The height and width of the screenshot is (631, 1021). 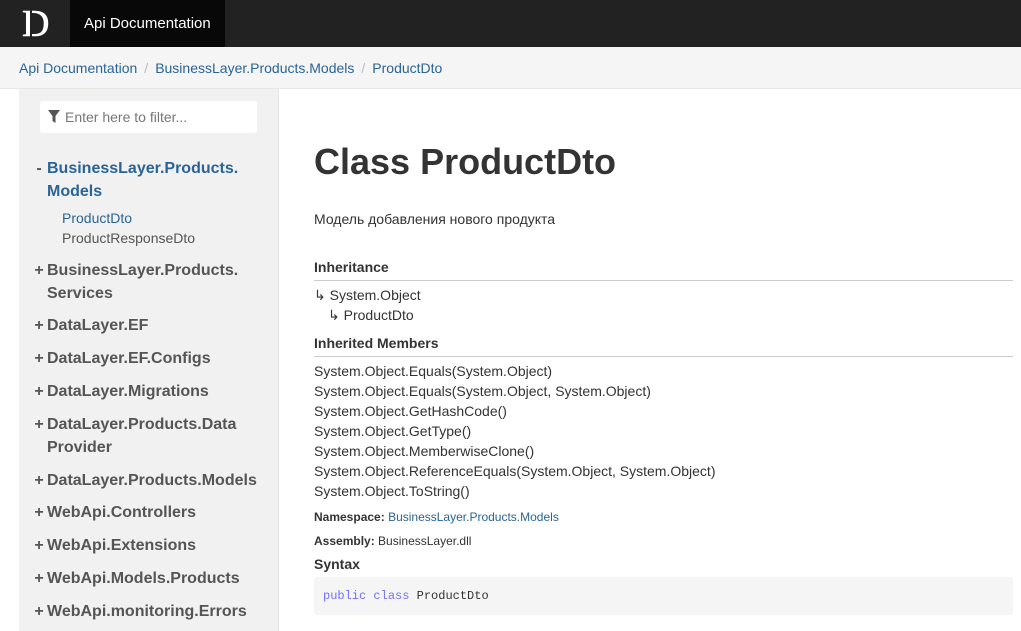 I want to click on code-class-name: ProductDto, so click(x=452, y=596).